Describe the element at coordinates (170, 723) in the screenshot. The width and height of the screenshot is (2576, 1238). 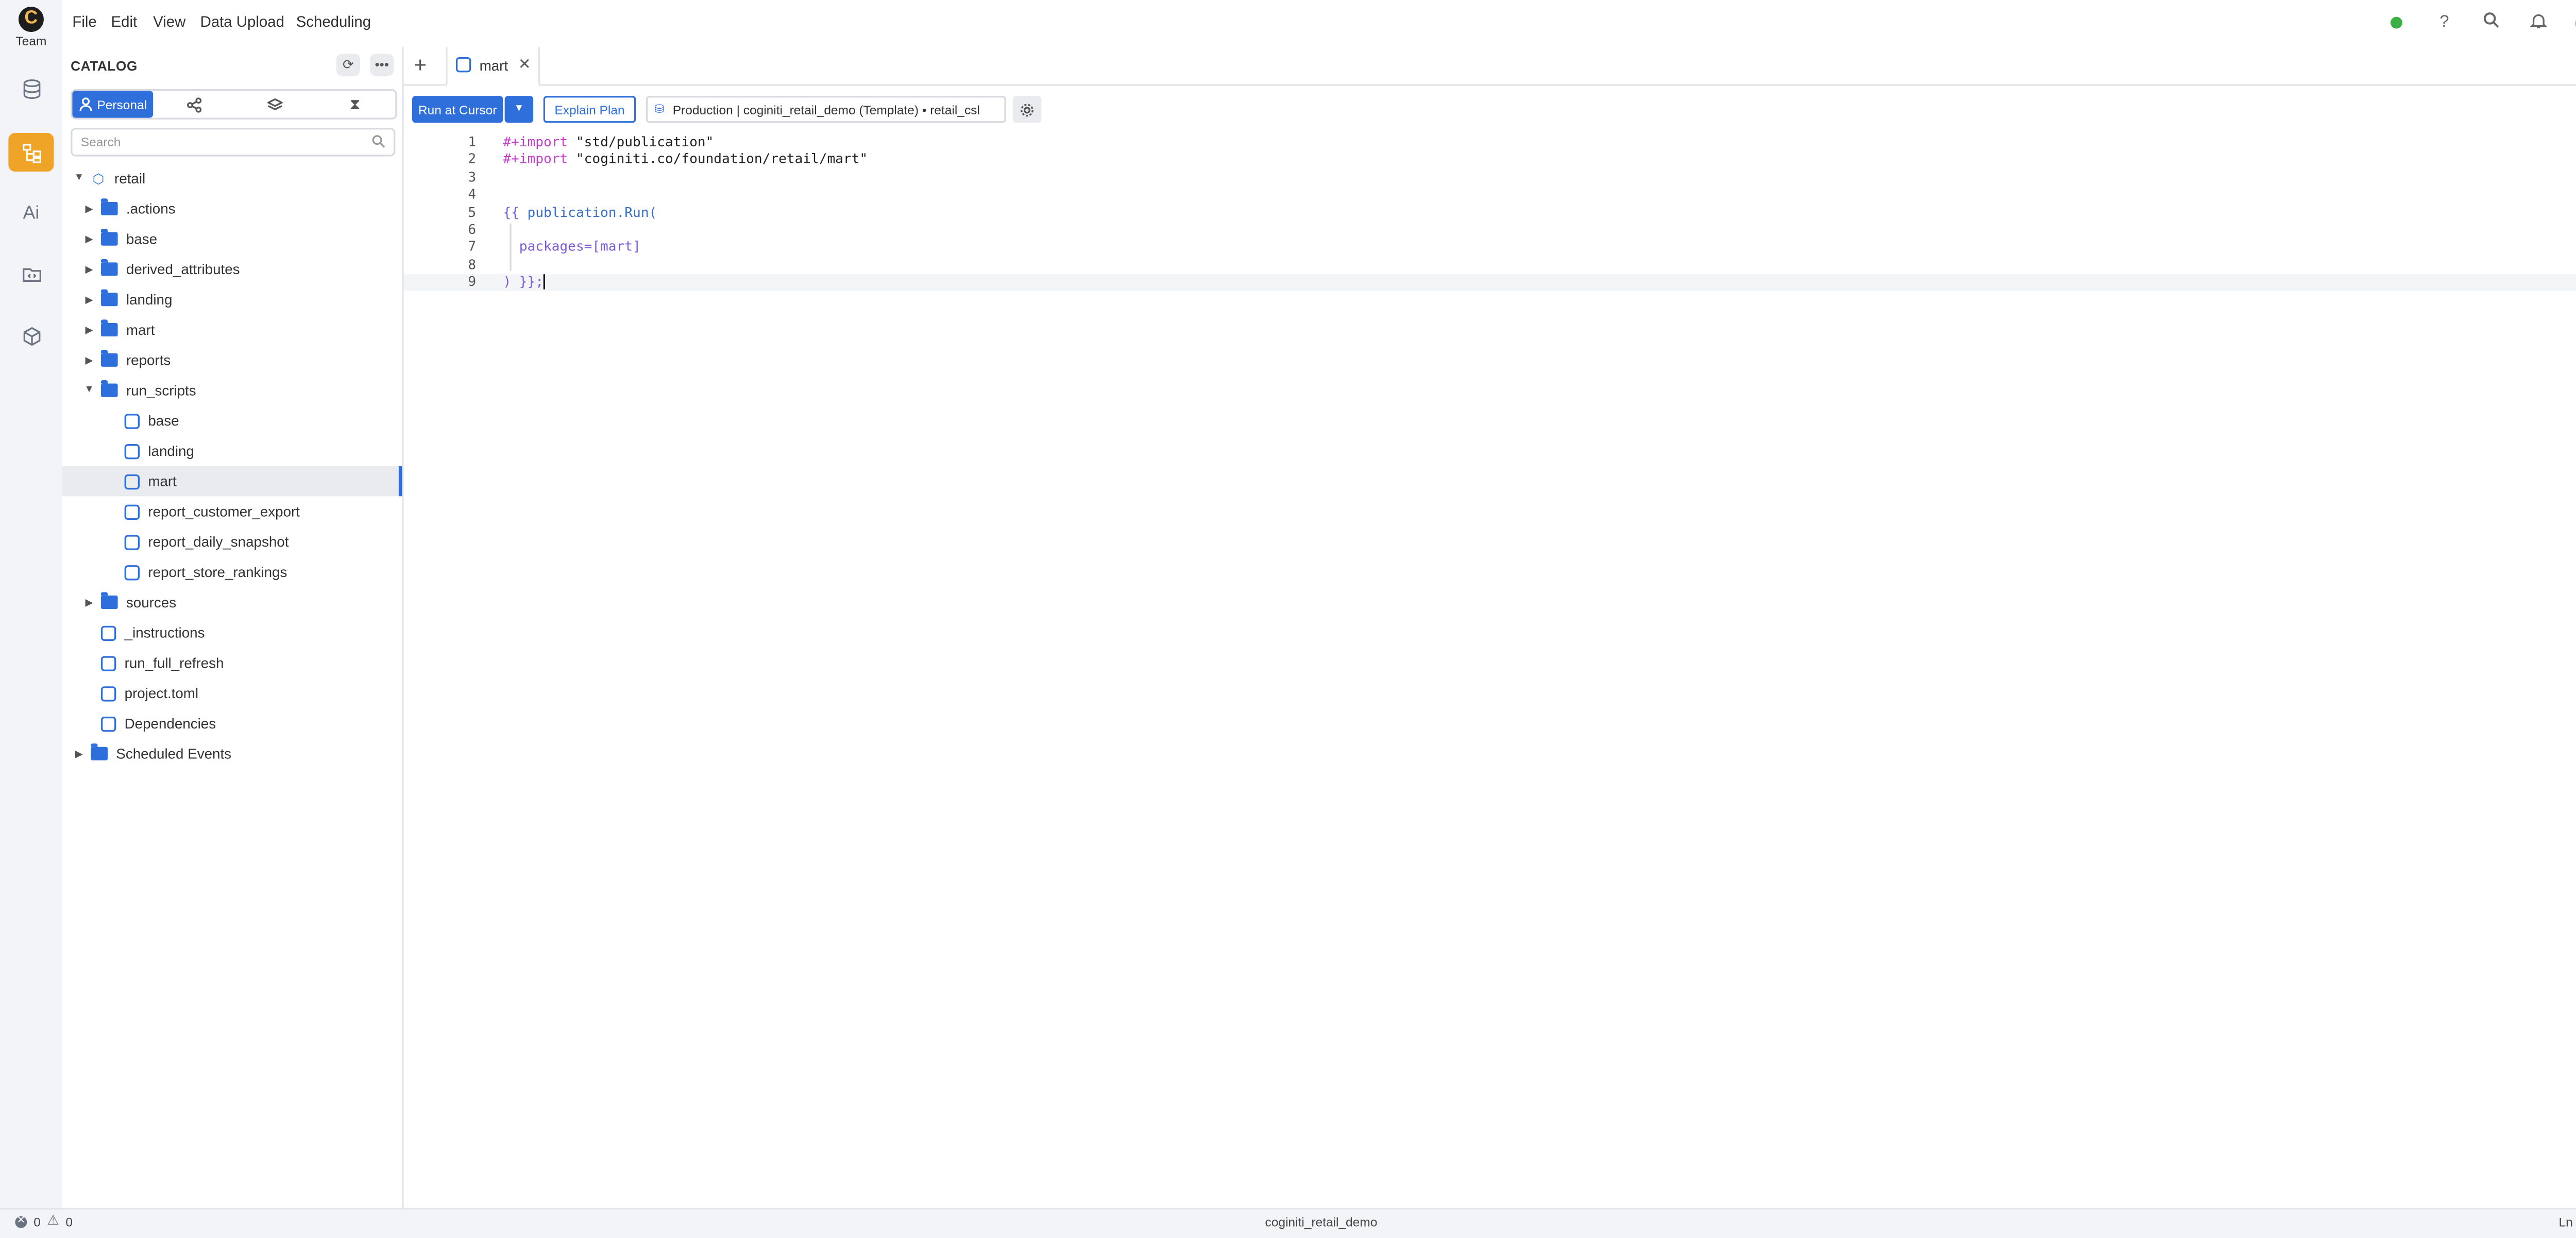
I see `tree-item-label: Dependencies` at that location.